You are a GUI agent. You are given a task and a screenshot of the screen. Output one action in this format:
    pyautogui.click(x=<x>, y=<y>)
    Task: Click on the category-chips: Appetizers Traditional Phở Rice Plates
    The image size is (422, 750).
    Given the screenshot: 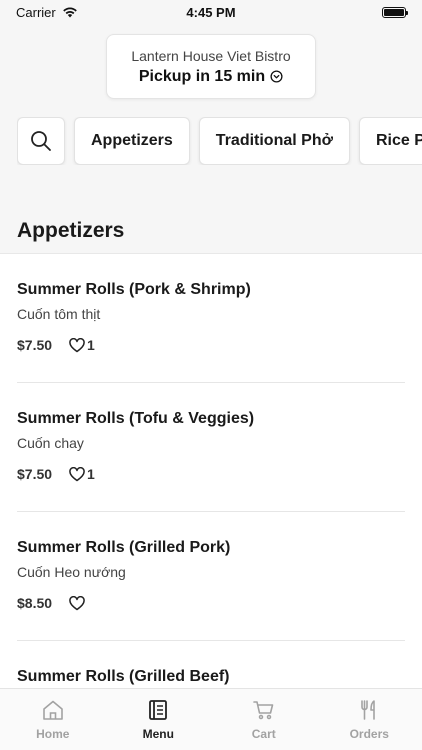 What is the action you would take?
    pyautogui.click(x=219, y=141)
    